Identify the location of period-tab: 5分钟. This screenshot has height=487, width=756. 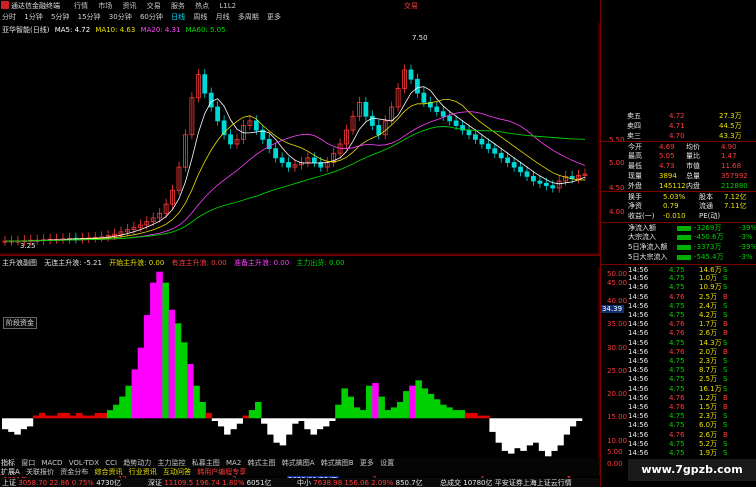
(60, 17).